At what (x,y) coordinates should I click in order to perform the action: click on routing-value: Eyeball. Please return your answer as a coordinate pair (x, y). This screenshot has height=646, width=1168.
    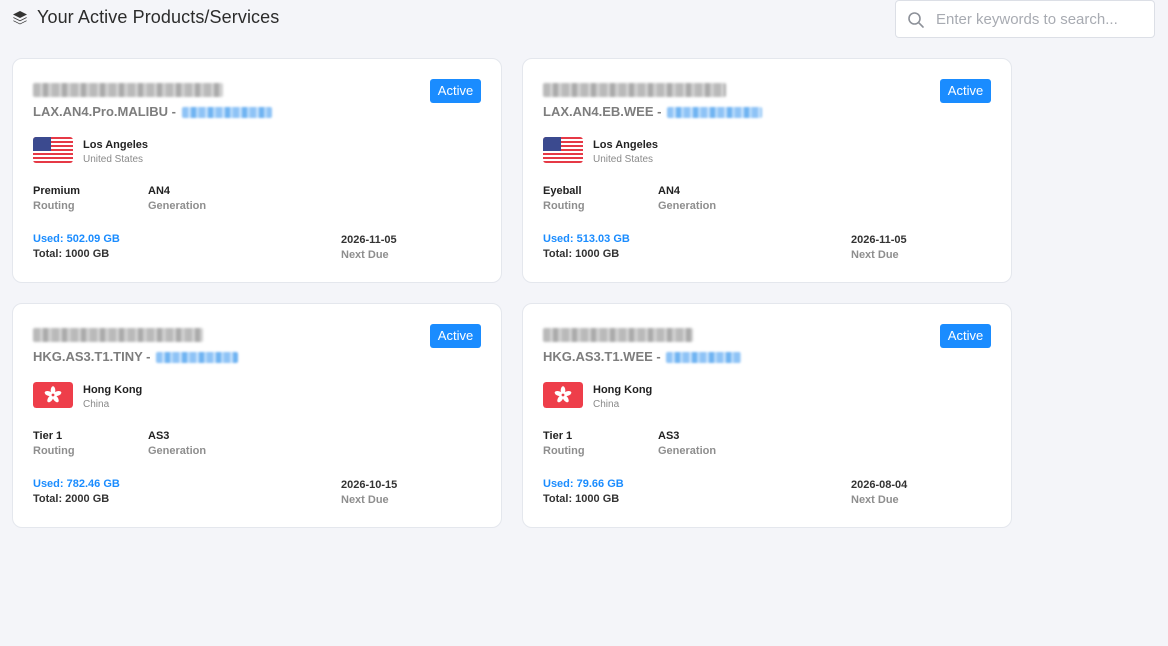
    Looking at the image, I should click on (562, 191).